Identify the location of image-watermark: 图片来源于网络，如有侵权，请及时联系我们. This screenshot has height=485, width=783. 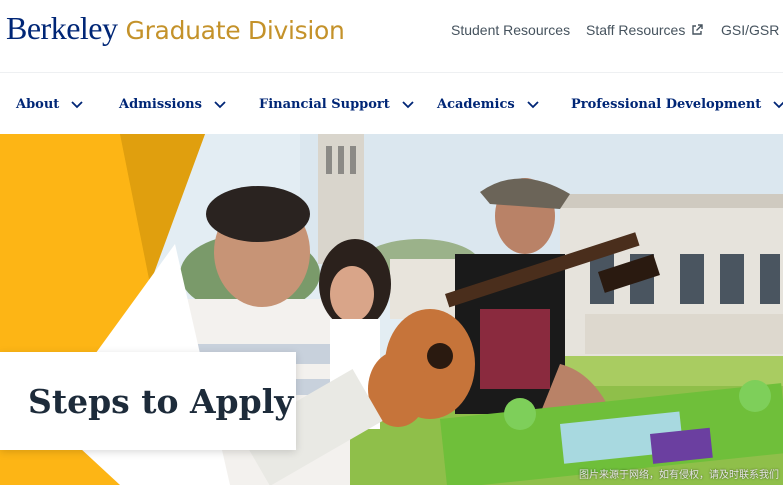
(679, 475).